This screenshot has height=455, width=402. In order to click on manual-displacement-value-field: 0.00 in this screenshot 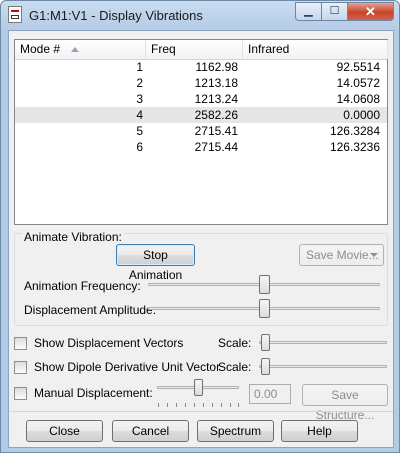, I will do `click(270, 394)`.